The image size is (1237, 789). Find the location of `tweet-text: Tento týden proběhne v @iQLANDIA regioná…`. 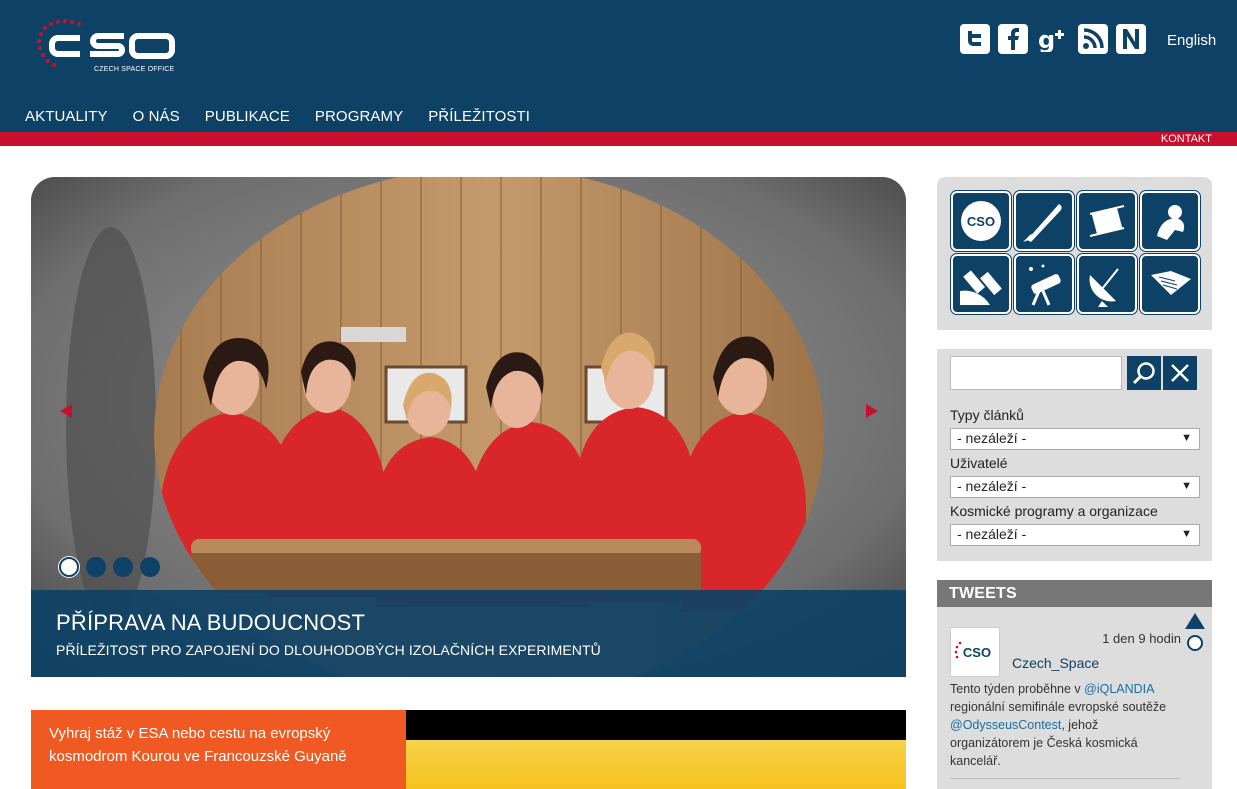

tweet-text: Tento týden proběhne v @iQLANDIA regioná… is located at coordinates (1065, 725).